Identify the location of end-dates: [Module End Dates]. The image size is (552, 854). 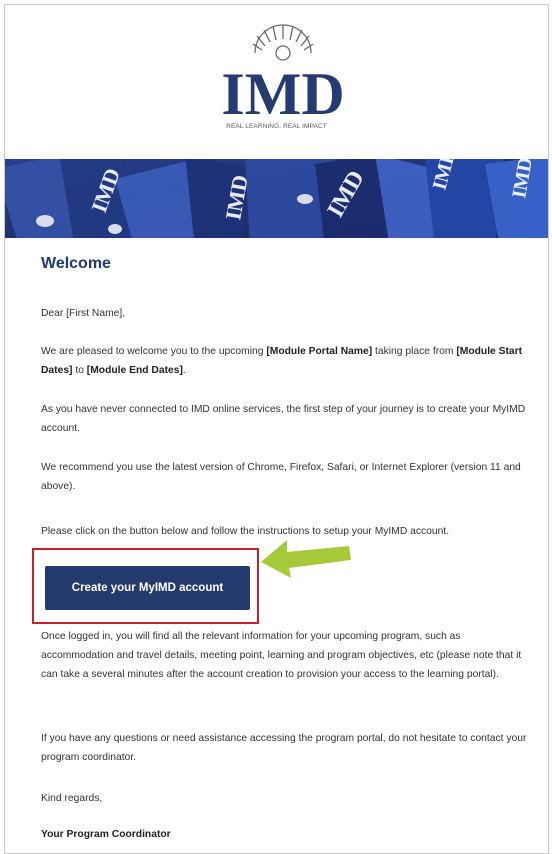
(134, 370).